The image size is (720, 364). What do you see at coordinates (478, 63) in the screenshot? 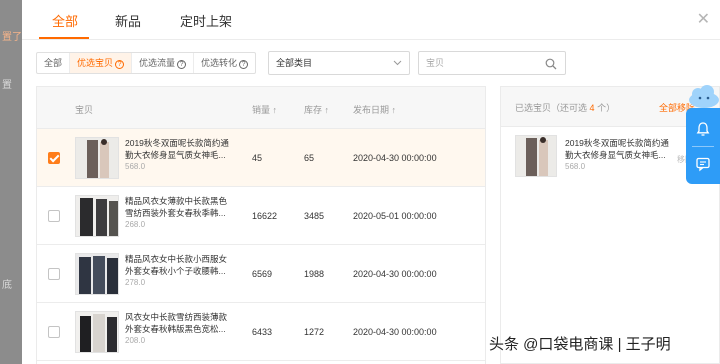
I see `search-input` at bounding box center [478, 63].